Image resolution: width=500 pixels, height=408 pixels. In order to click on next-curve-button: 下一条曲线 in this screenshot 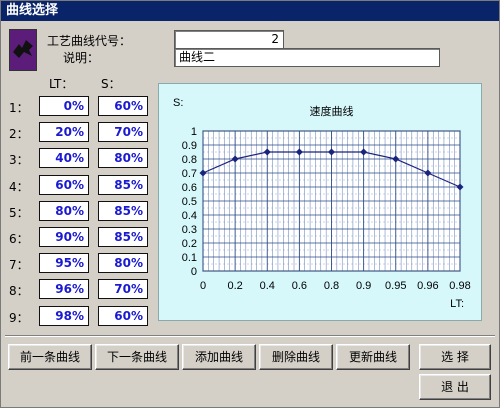, I will do `click(137, 357)`.